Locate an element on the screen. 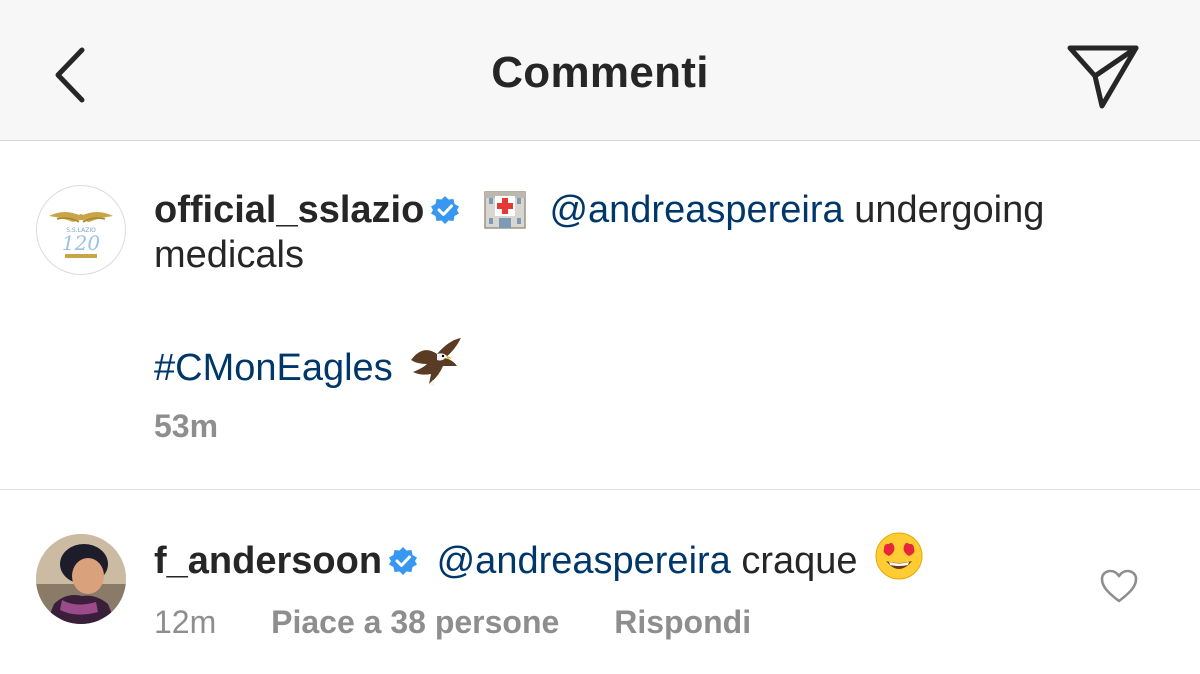  caption-hashtag-line: #CMonEagles is located at coordinates (308, 363).